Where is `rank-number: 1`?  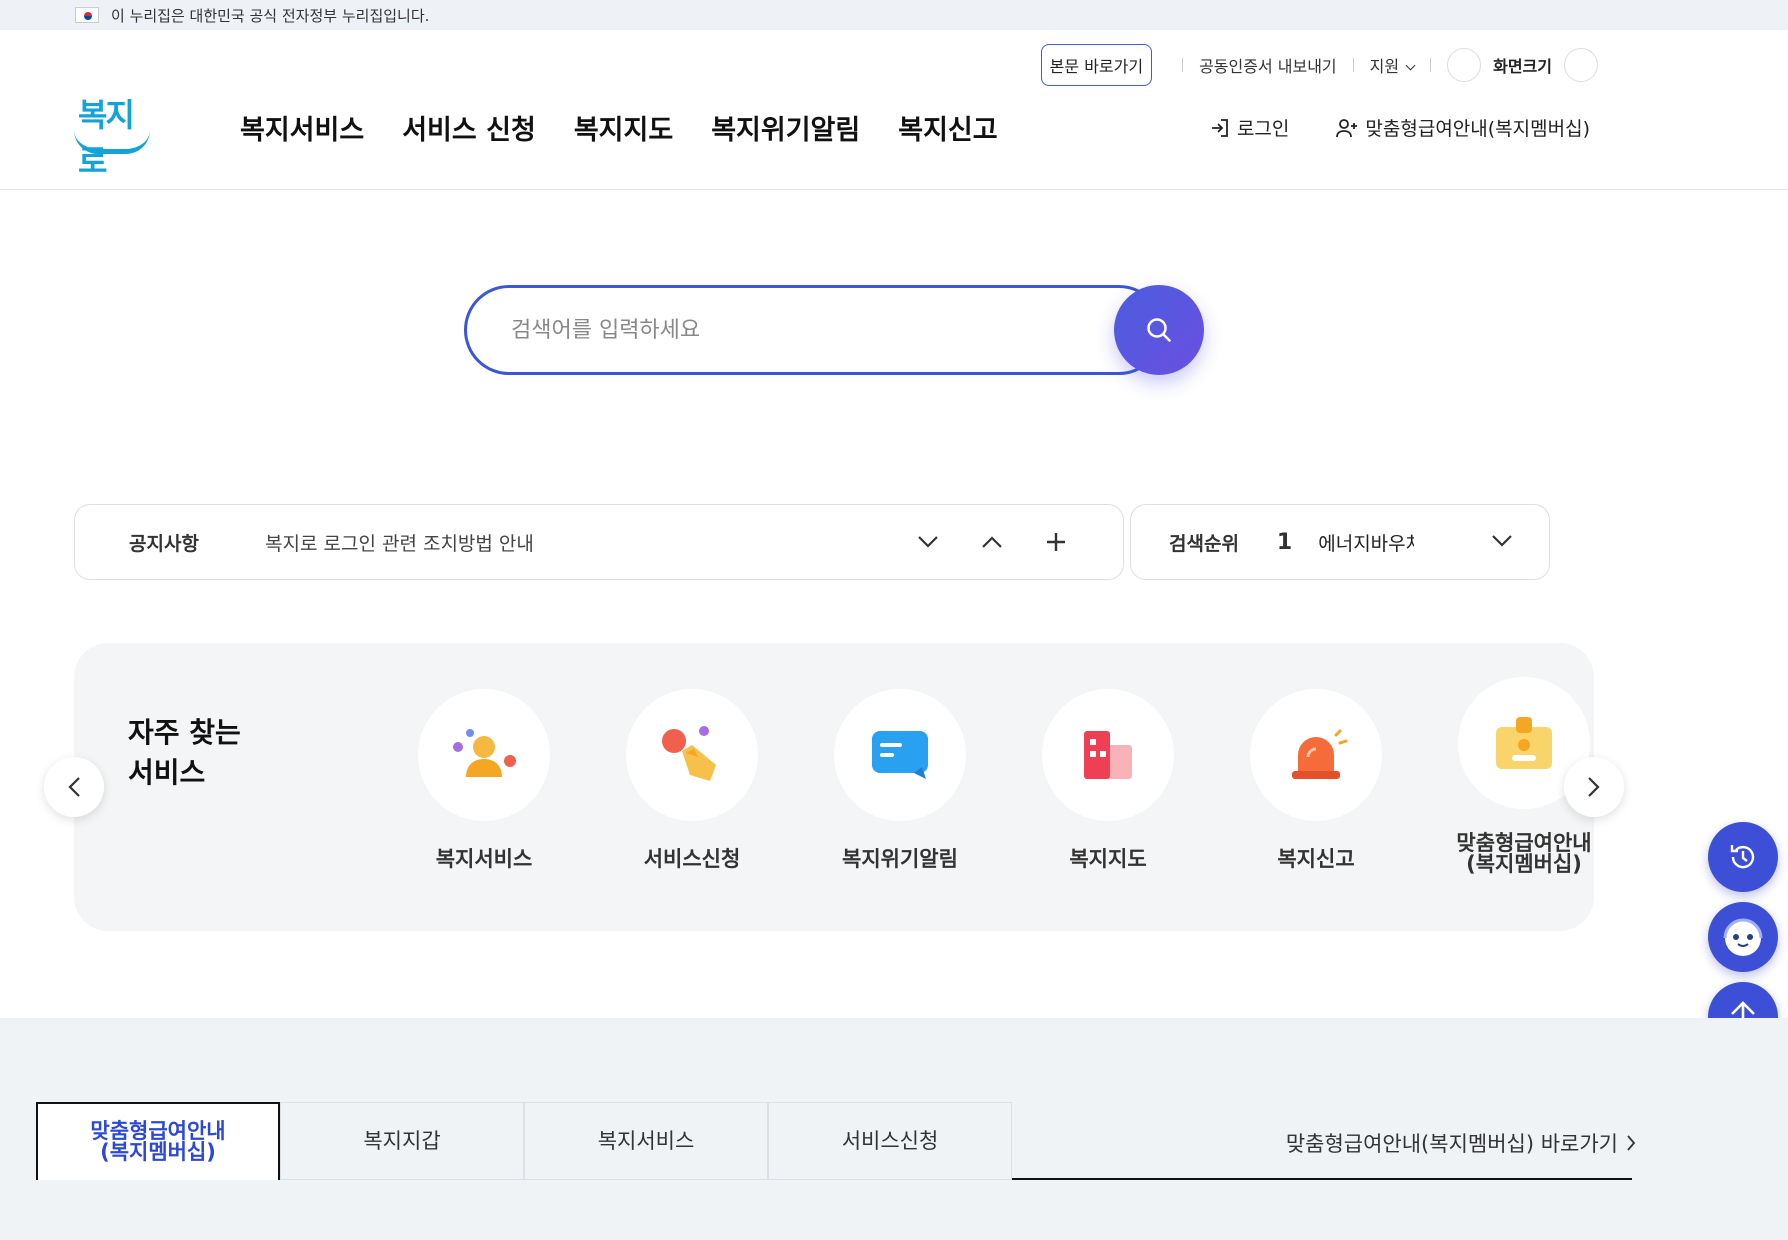 rank-number: 1 is located at coordinates (1284, 542).